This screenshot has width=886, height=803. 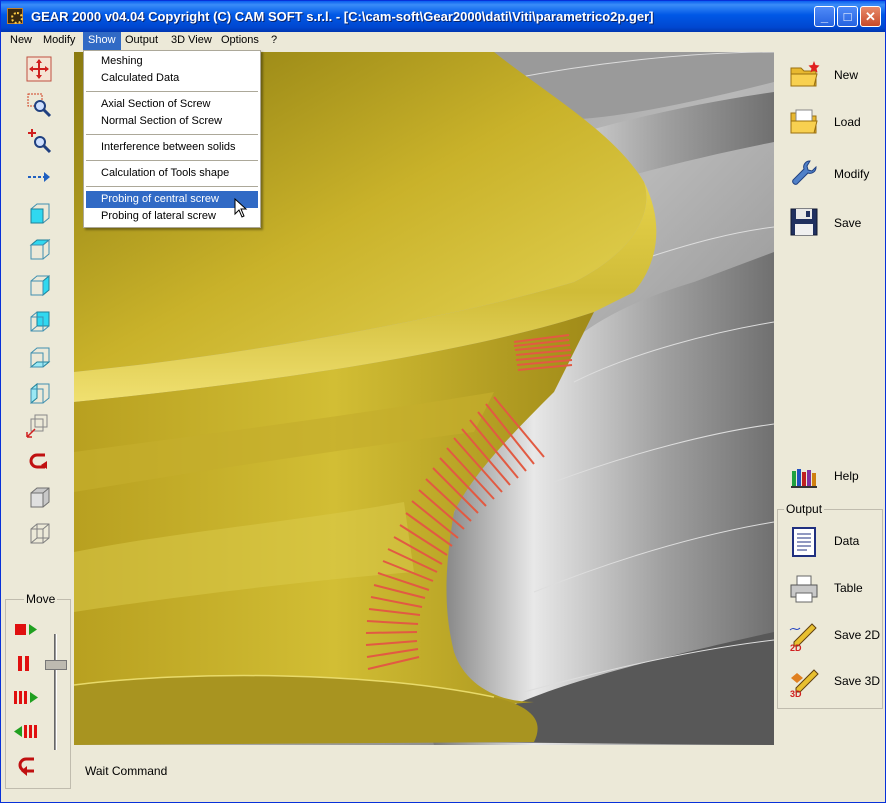 I want to click on move-view-icon, so click(x=39, y=69).